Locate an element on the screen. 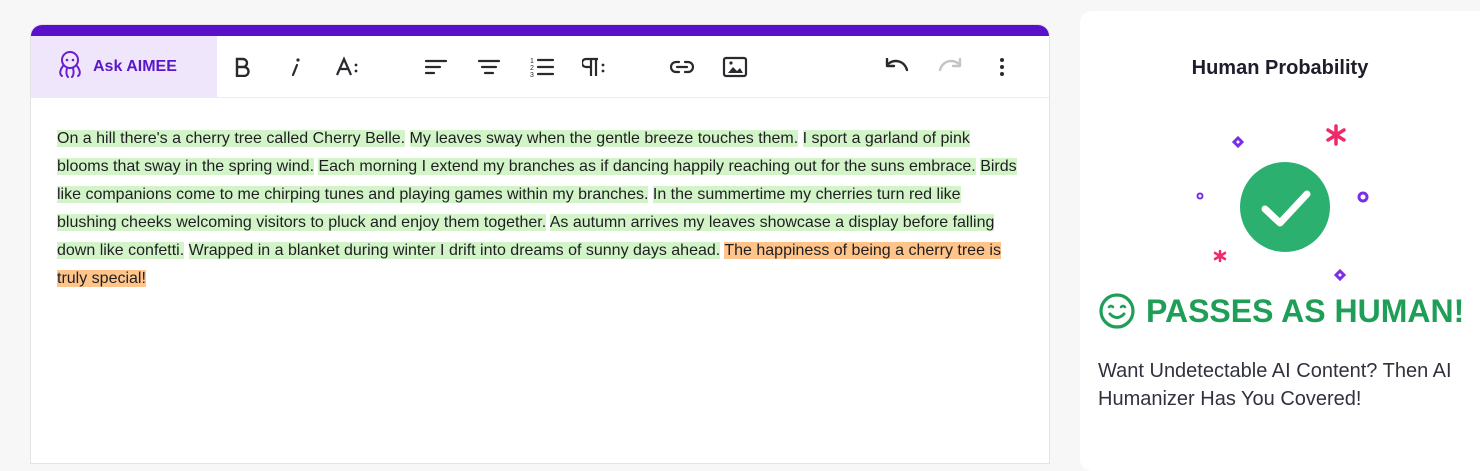 The image size is (1480, 471). italic-button is located at coordinates (295, 67).